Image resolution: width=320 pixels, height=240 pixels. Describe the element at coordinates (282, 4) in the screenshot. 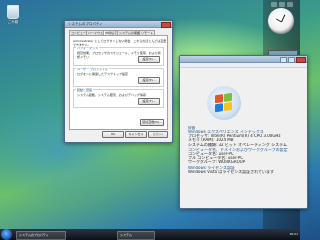

I see `sidebar-controls` at that location.